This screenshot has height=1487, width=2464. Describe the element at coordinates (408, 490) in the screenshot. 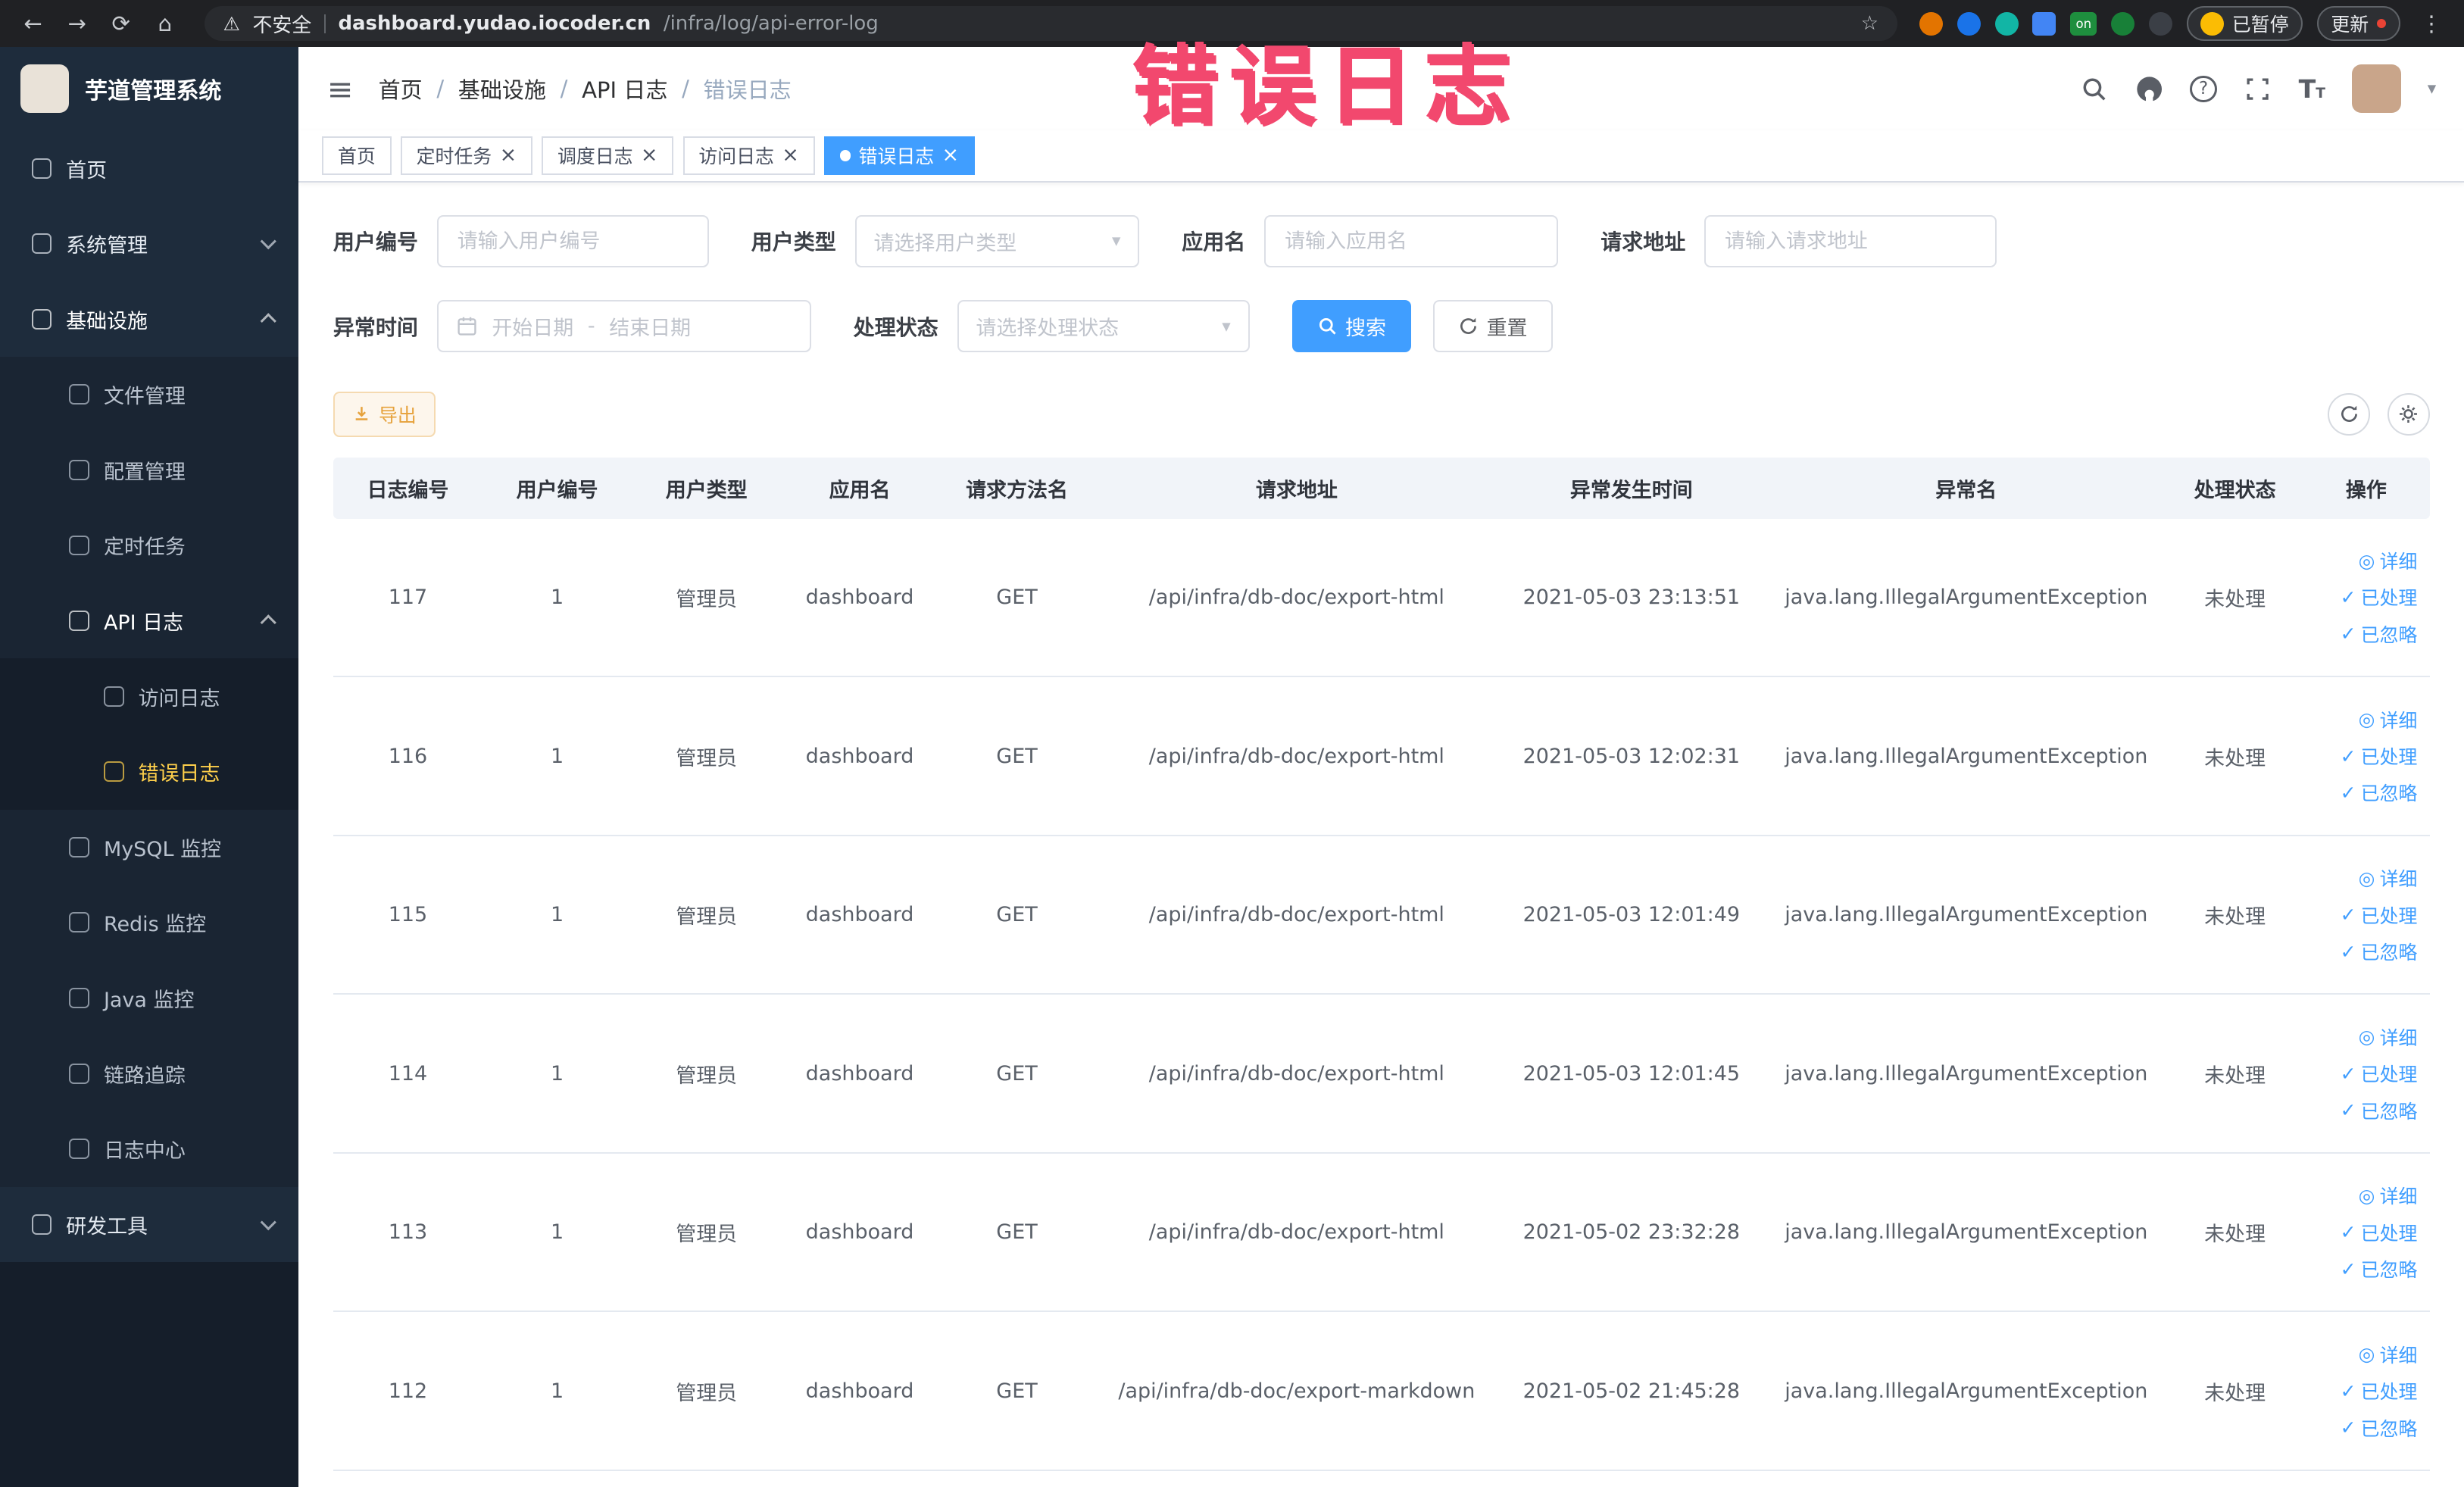

I see `column-header: 日志编号` at that location.